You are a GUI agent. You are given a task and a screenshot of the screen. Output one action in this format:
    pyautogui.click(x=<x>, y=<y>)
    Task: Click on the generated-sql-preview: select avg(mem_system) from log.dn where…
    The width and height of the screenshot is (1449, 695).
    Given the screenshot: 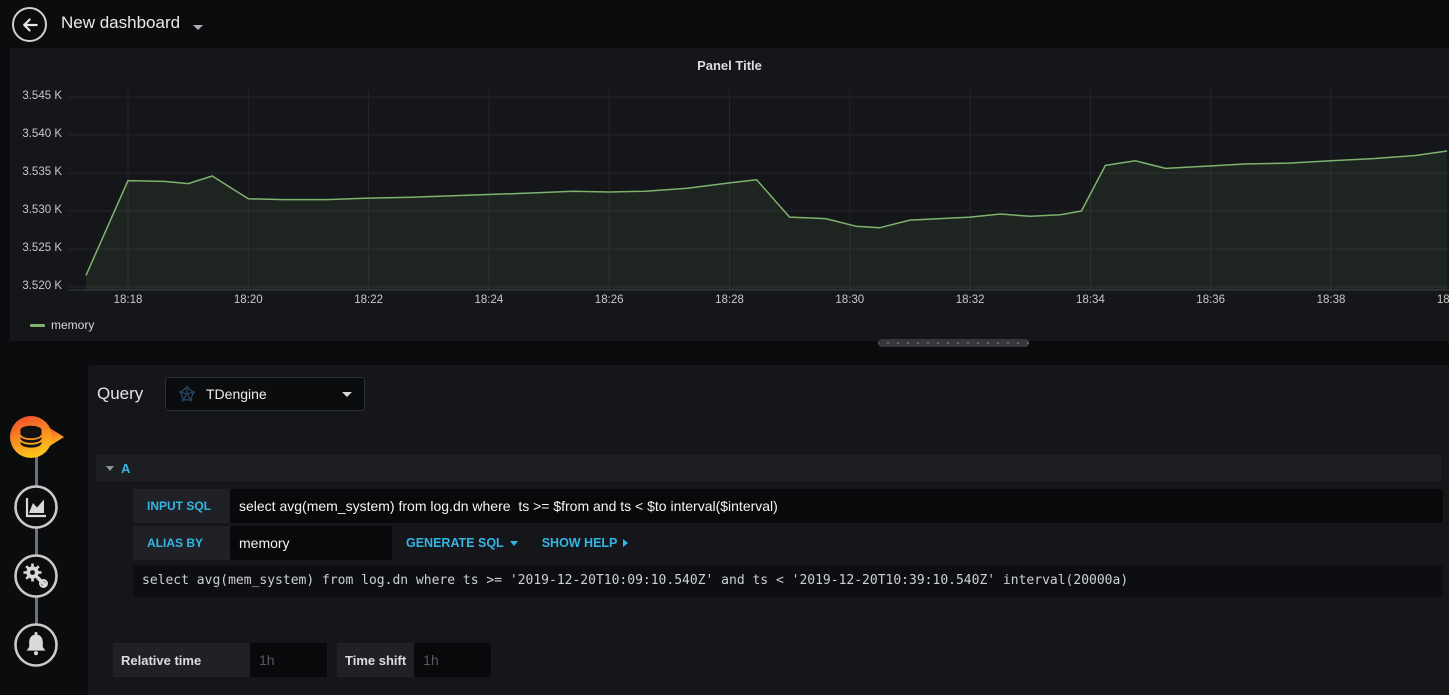 What is the action you would take?
    pyautogui.click(x=788, y=581)
    